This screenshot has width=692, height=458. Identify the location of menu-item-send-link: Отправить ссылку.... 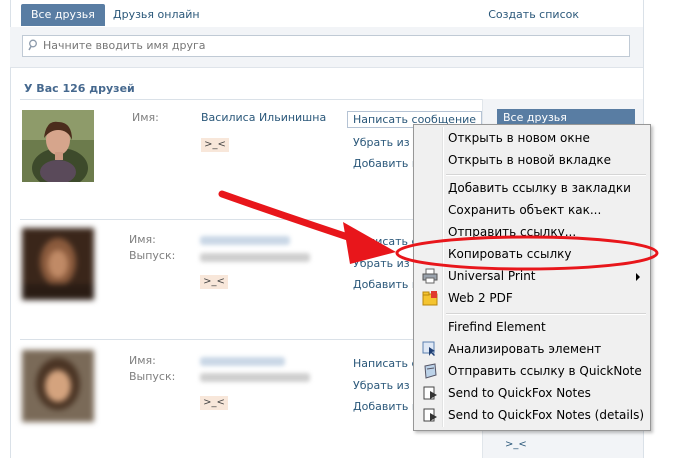
(532, 232).